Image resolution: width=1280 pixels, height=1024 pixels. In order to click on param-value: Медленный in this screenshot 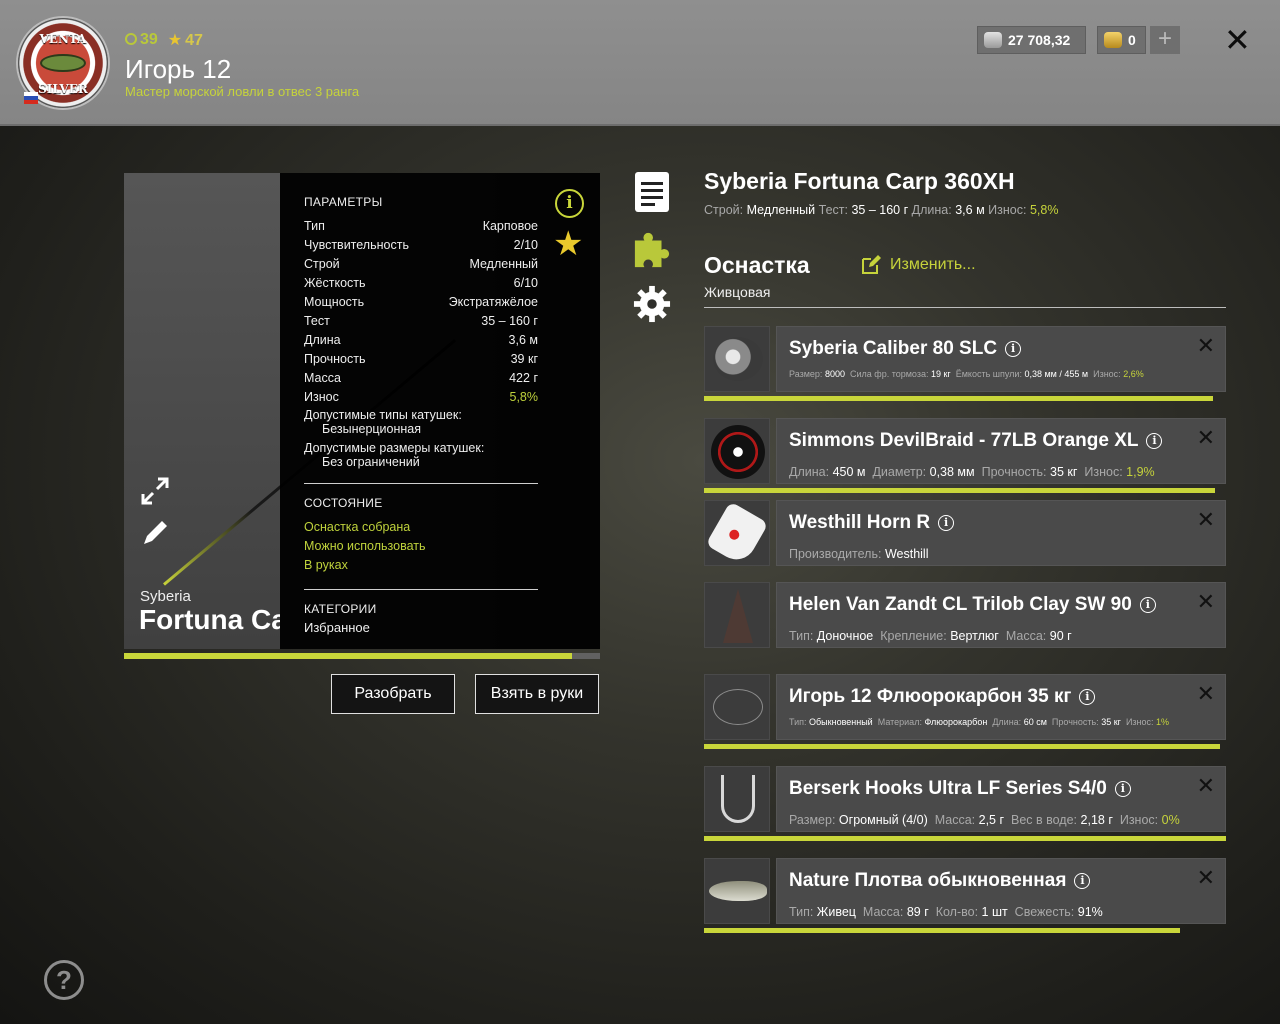, I will do `click(503, 264)`.